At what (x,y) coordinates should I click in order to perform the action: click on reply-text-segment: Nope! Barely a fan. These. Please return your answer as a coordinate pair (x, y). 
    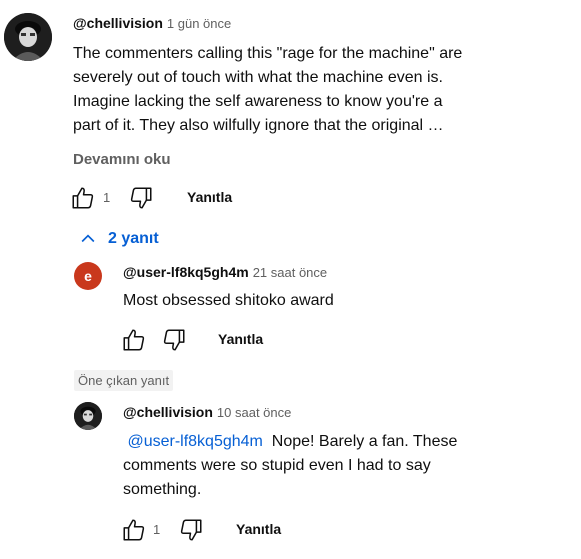
    Looking at the image, I should click on (364, 441).